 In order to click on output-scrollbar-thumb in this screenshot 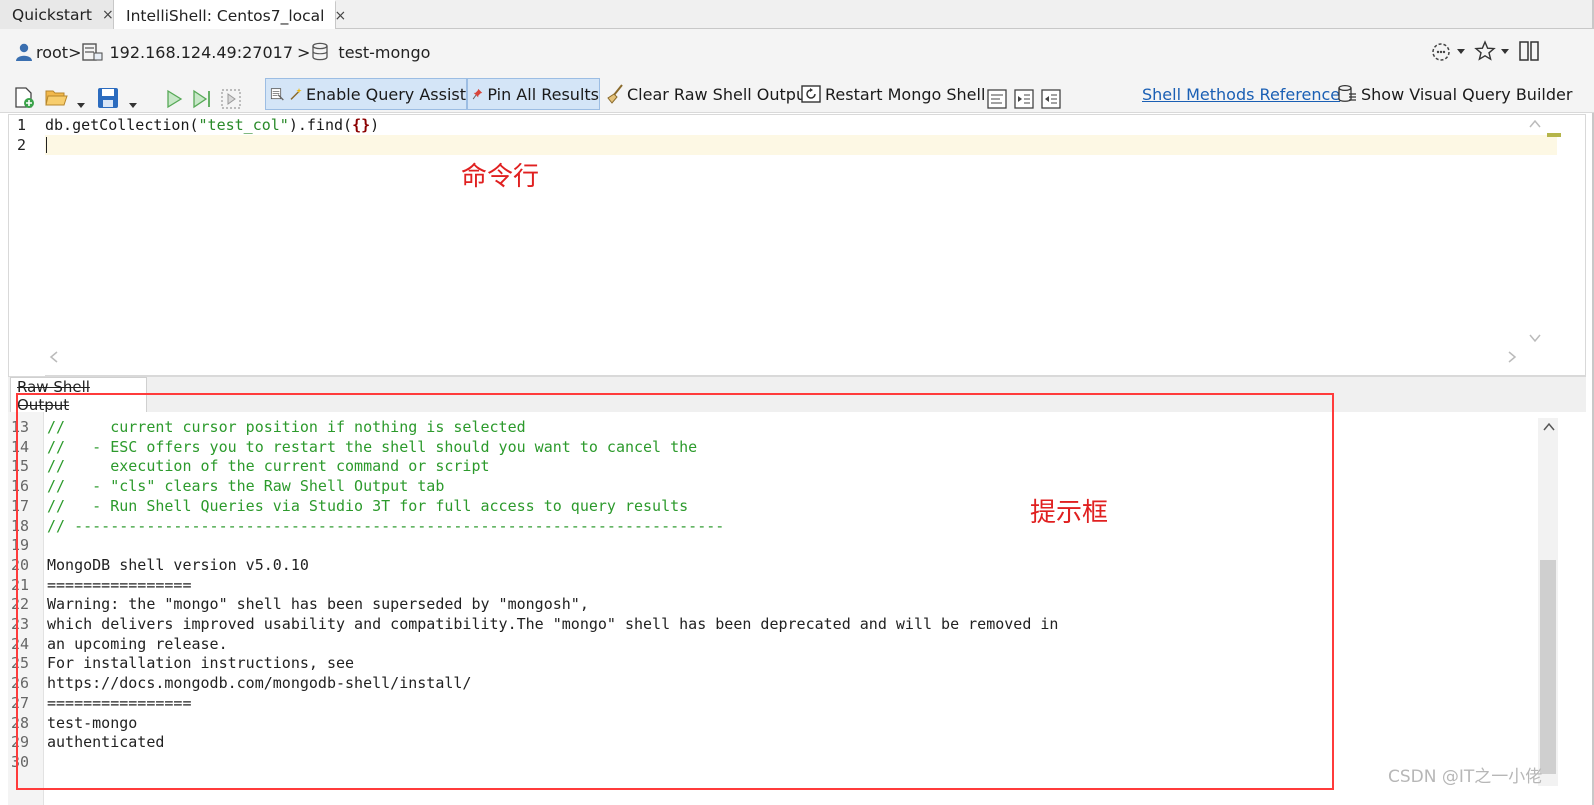, I will do `click(1548, 667)`.